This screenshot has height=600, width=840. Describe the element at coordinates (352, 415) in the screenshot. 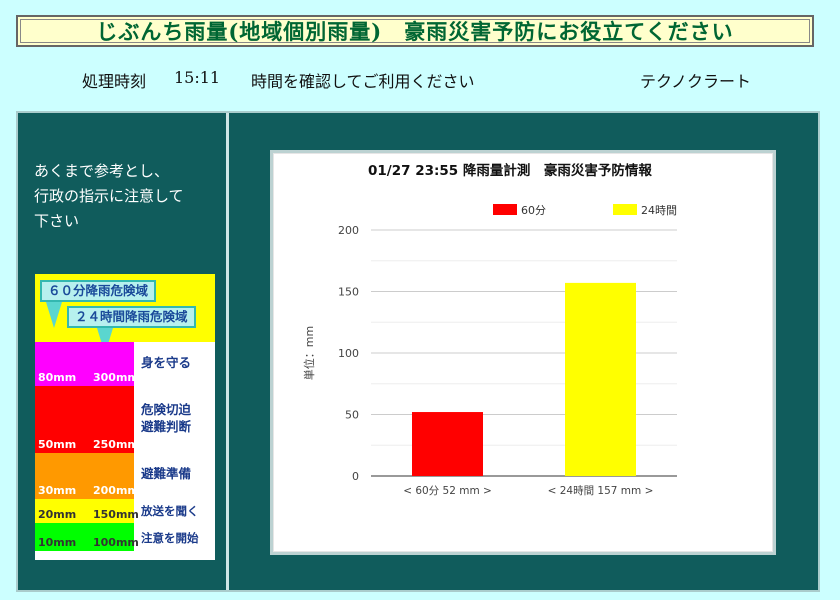

I see `y-tick-label: 50` at that location.